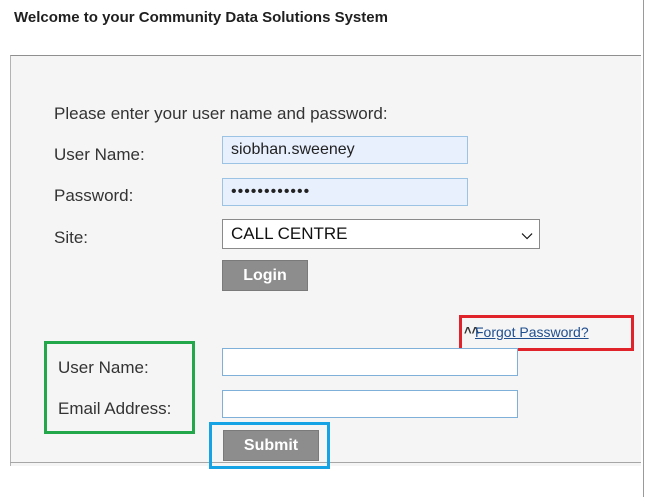  What do you see at coordinates (381, 234) in the screenshot?
I see `site-select: CALL CENTRE ⌵` at bounding box center [381, 234].